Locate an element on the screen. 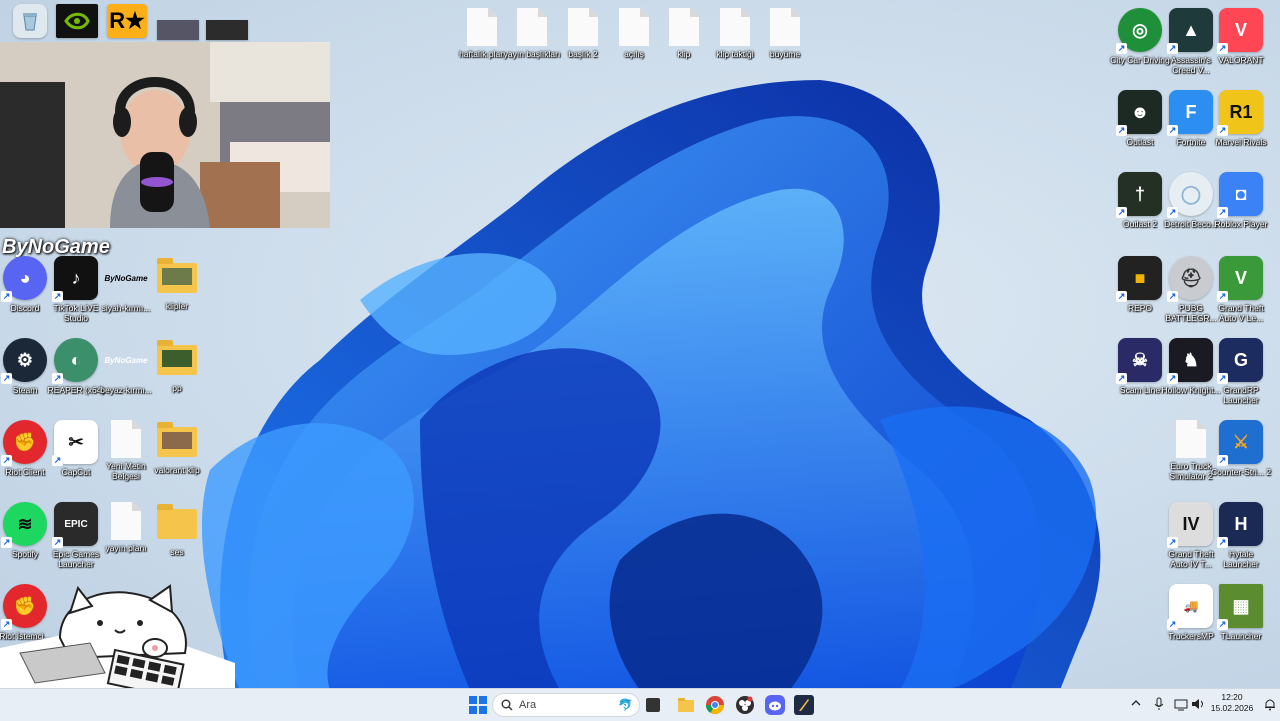  video-thumbnail-icon is located at coordinates (227, 30).